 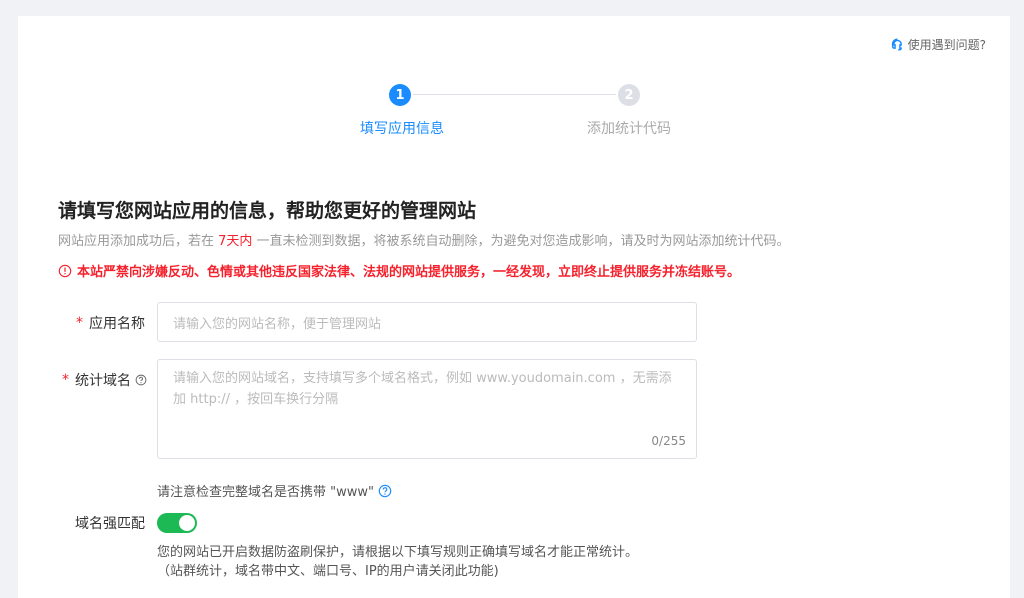 I want to click on step-1-label: 填写应用信息, so click(x=402, y=129).